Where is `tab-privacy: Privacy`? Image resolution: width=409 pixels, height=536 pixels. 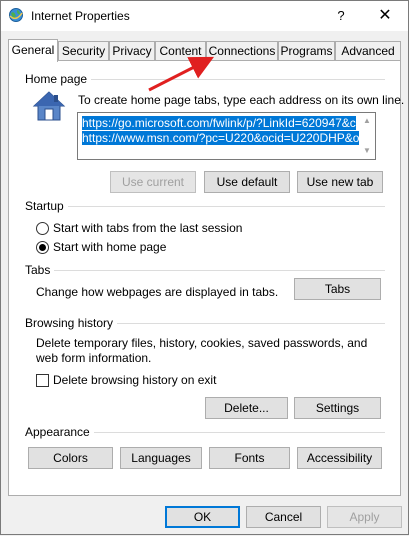 tab-privacy: Privacy is located at coordinates (132, 51).